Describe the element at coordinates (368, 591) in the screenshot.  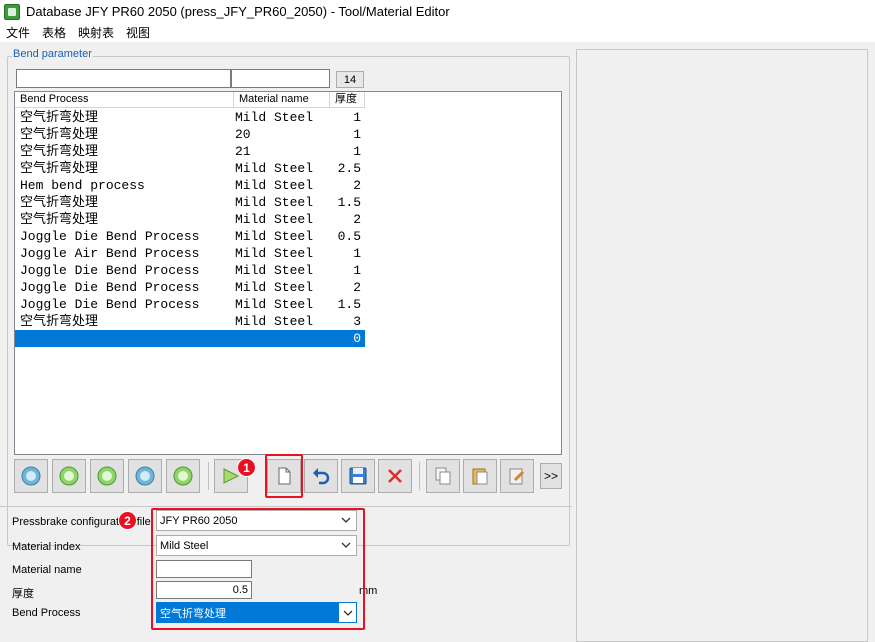
I see `thickness-unit: mm` at that location.